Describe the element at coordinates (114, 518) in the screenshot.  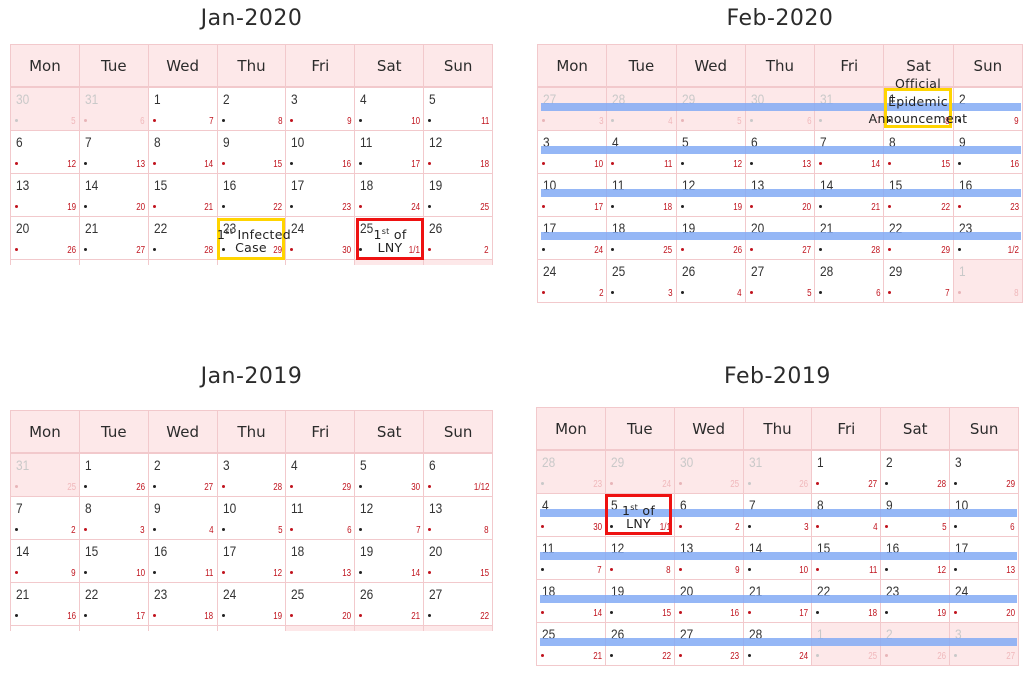
I see `day-cell: 83` at that location.